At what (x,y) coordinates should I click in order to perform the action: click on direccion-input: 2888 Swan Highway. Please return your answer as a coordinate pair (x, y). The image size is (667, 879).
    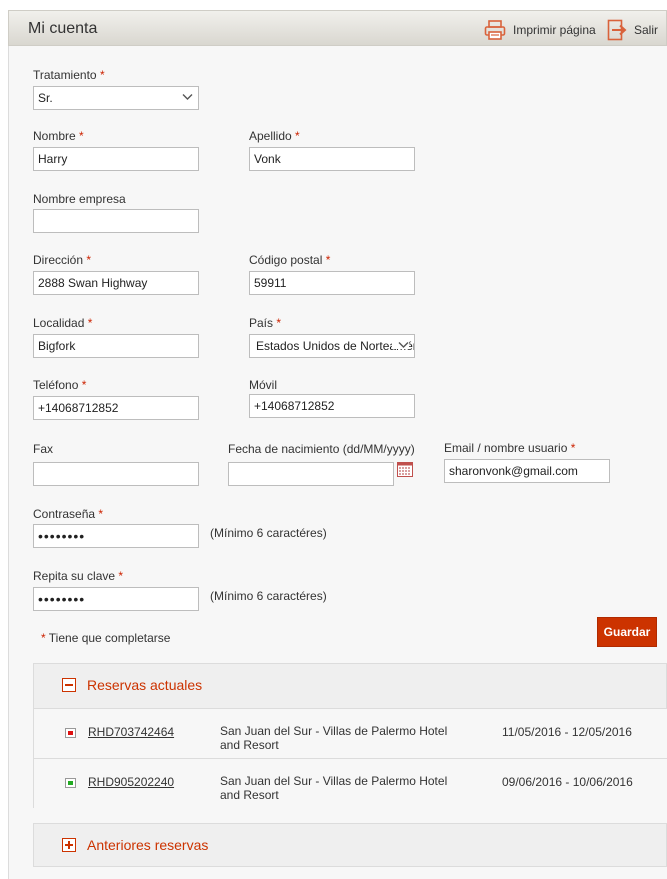
    Looking at the image, I should click on (116, 283).